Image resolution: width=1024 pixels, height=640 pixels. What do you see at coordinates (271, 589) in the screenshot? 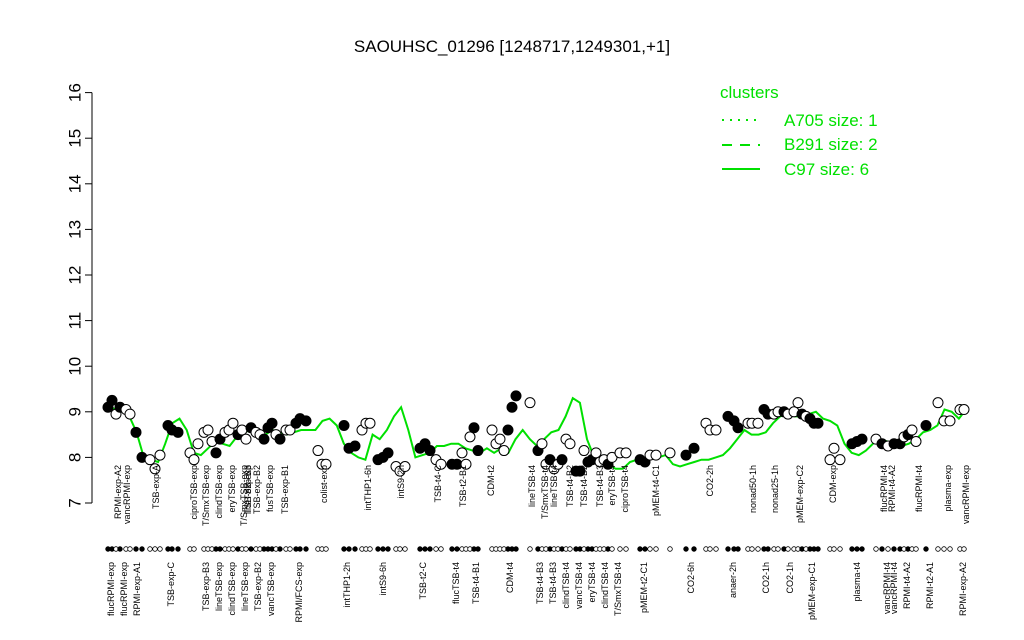
I see `x-label-lower: vancTSB-exp` at bounding box center [271, 589].